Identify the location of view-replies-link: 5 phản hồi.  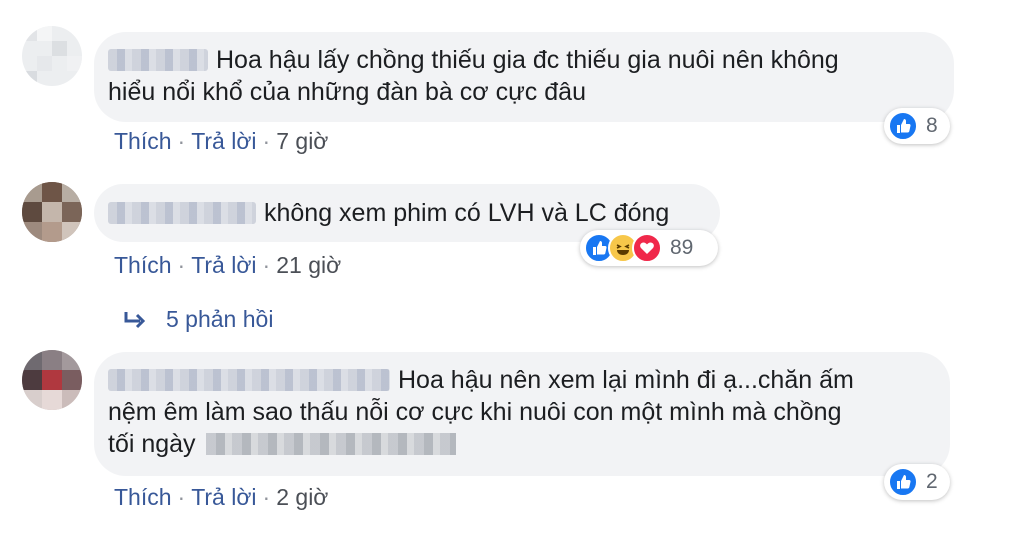
(197, 319).